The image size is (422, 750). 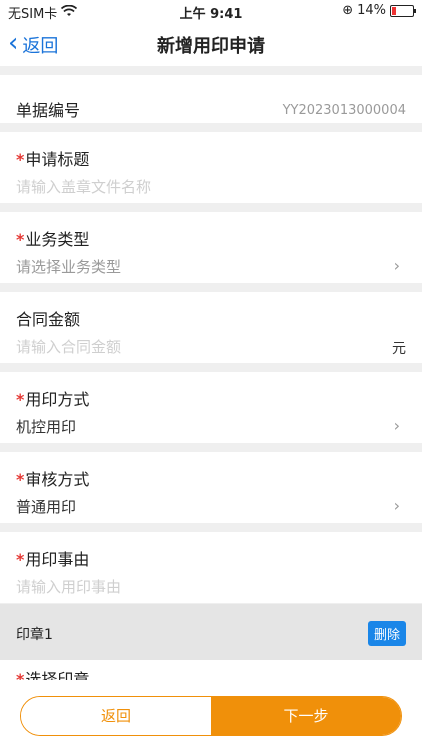 What do you see at coordinates (371, 10) in the screenshot?
I see `battery-percent: 14%` at bounding box center [371, 10].